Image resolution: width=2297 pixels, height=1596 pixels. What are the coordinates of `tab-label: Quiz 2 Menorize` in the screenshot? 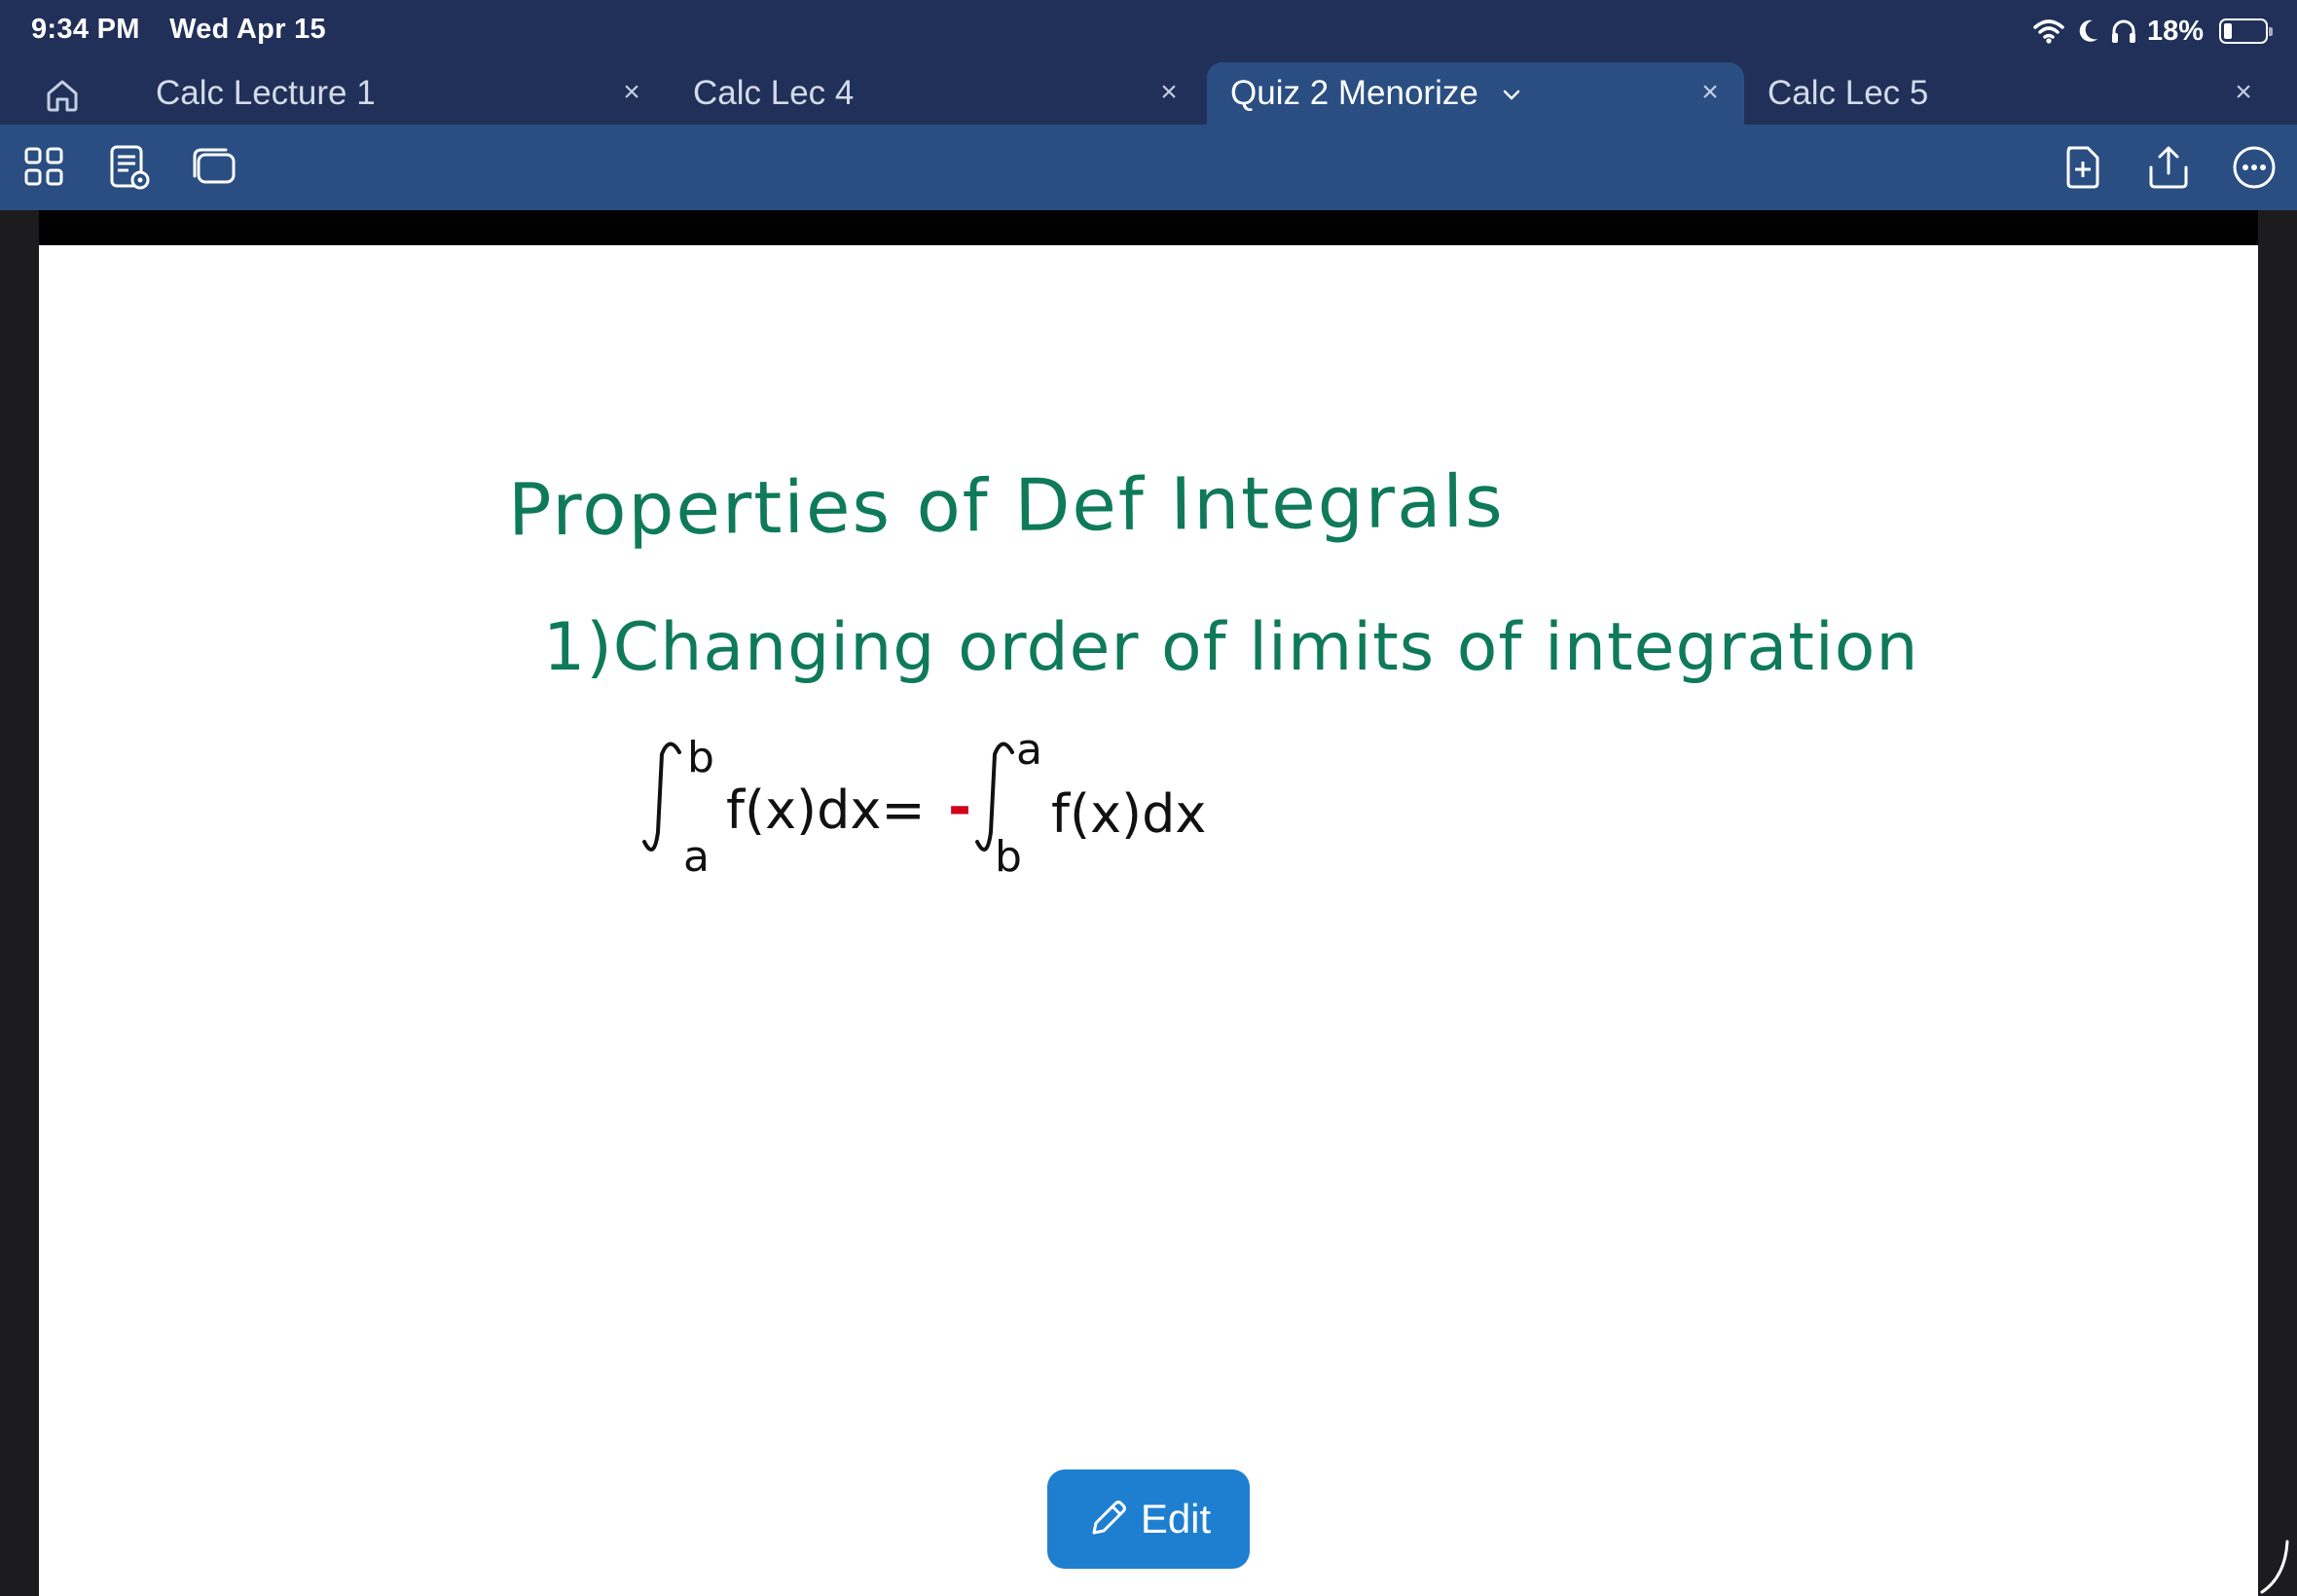 It's located at (1354, 93).